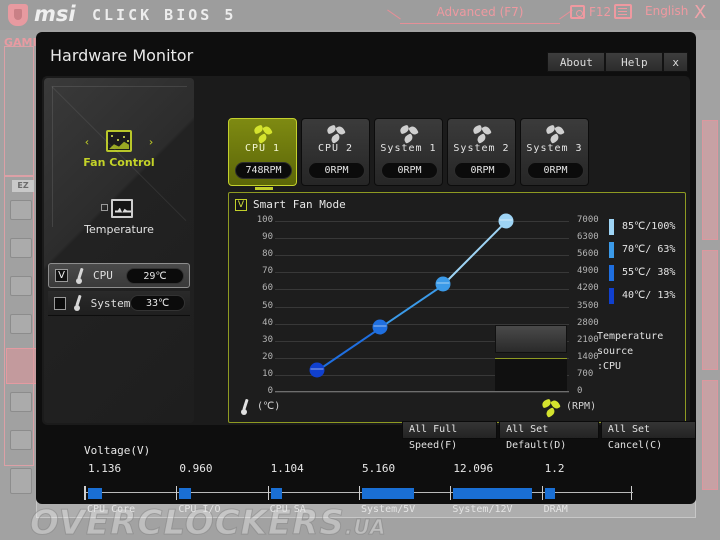 Image resolution: width=720 pixels, height=540 pixels. What do you see at coordinates (450, 436) in the screenshot?
I see `all-full-speed-button: All Full Speed(F)` at bounding box center [450, 436].